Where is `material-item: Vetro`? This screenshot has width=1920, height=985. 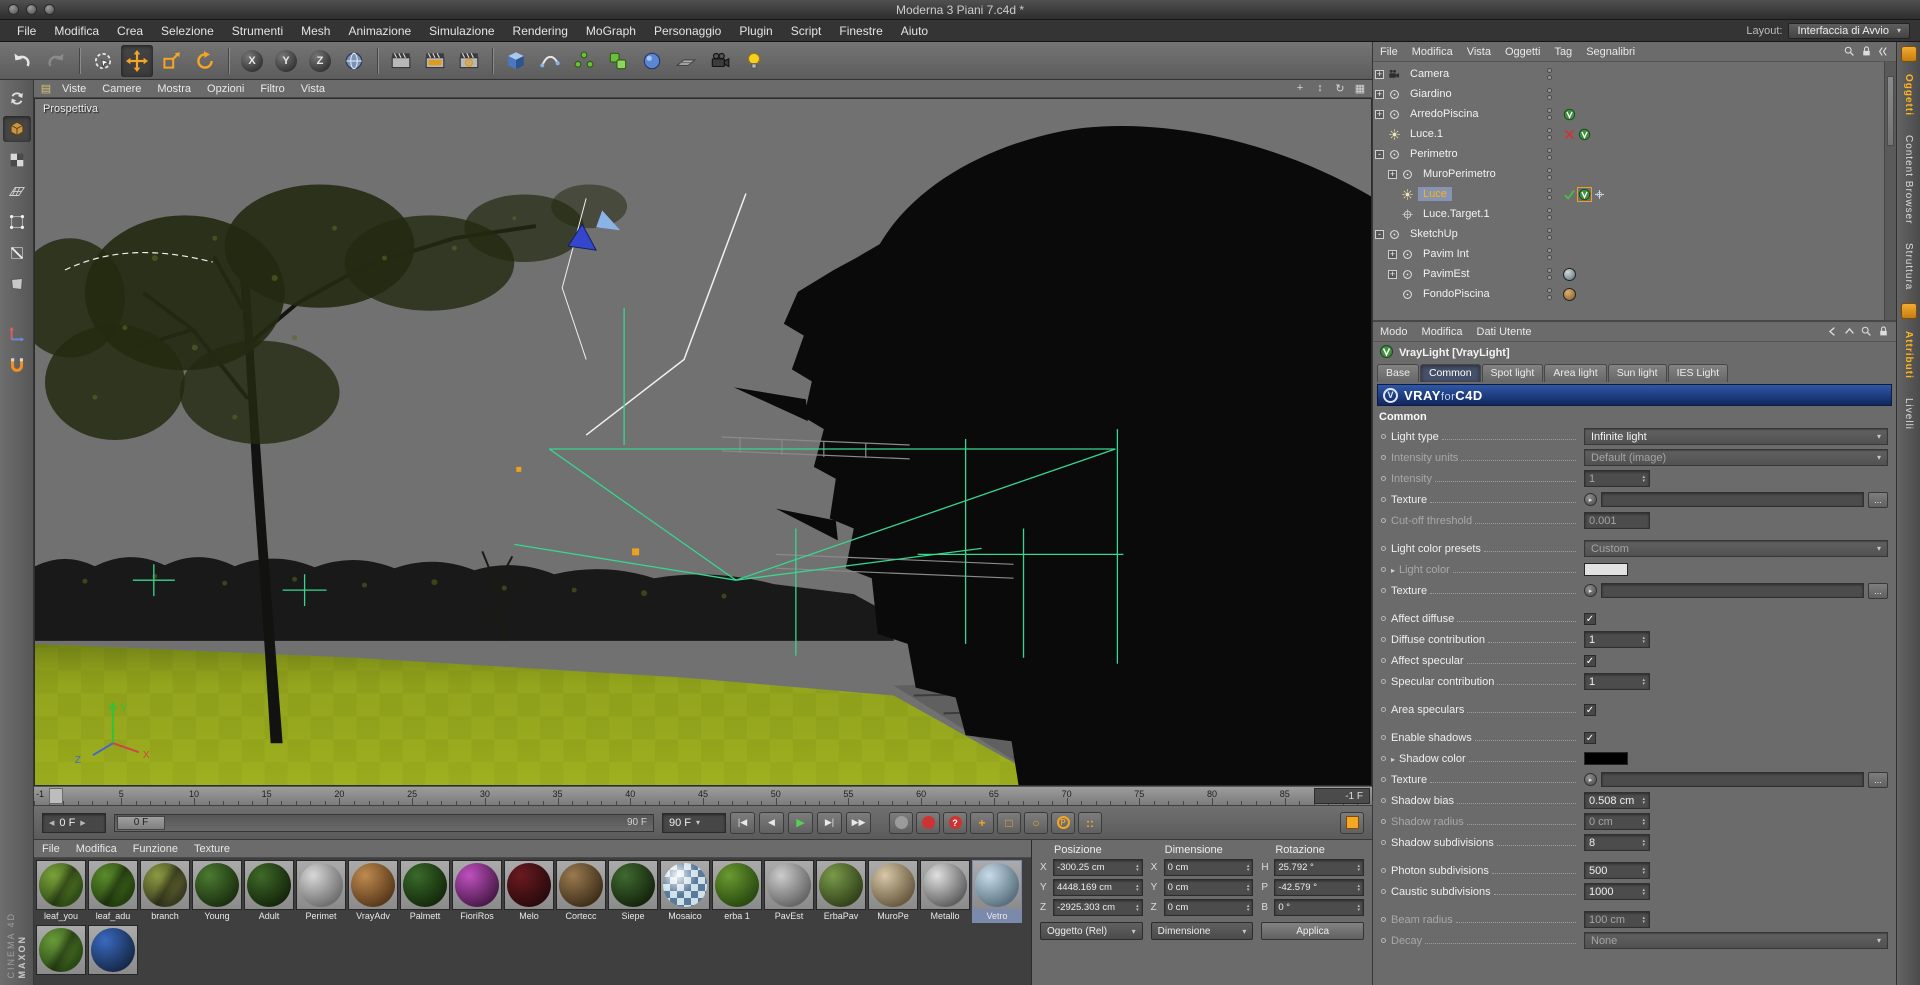 material-item: Vetro is located at coordinates (997, 891).